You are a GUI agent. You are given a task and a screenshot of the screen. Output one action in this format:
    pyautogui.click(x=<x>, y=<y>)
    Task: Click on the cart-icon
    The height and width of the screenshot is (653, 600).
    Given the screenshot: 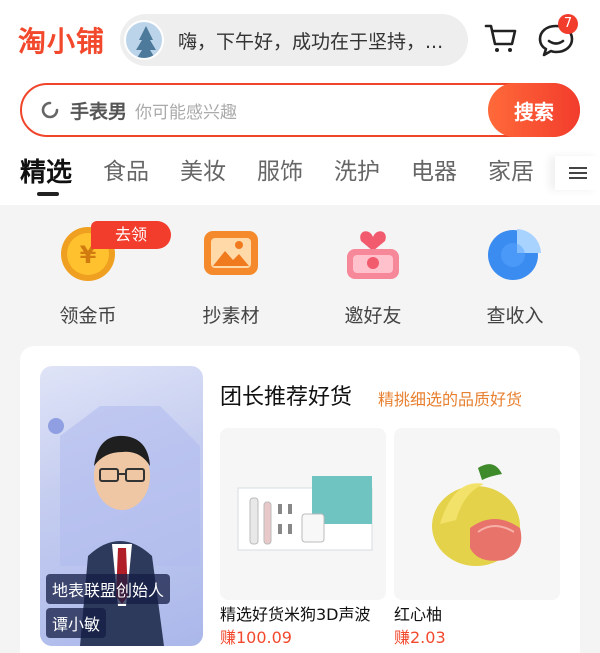 What is the action you would take?
    pyautogui.click(x=501, y=38)
    